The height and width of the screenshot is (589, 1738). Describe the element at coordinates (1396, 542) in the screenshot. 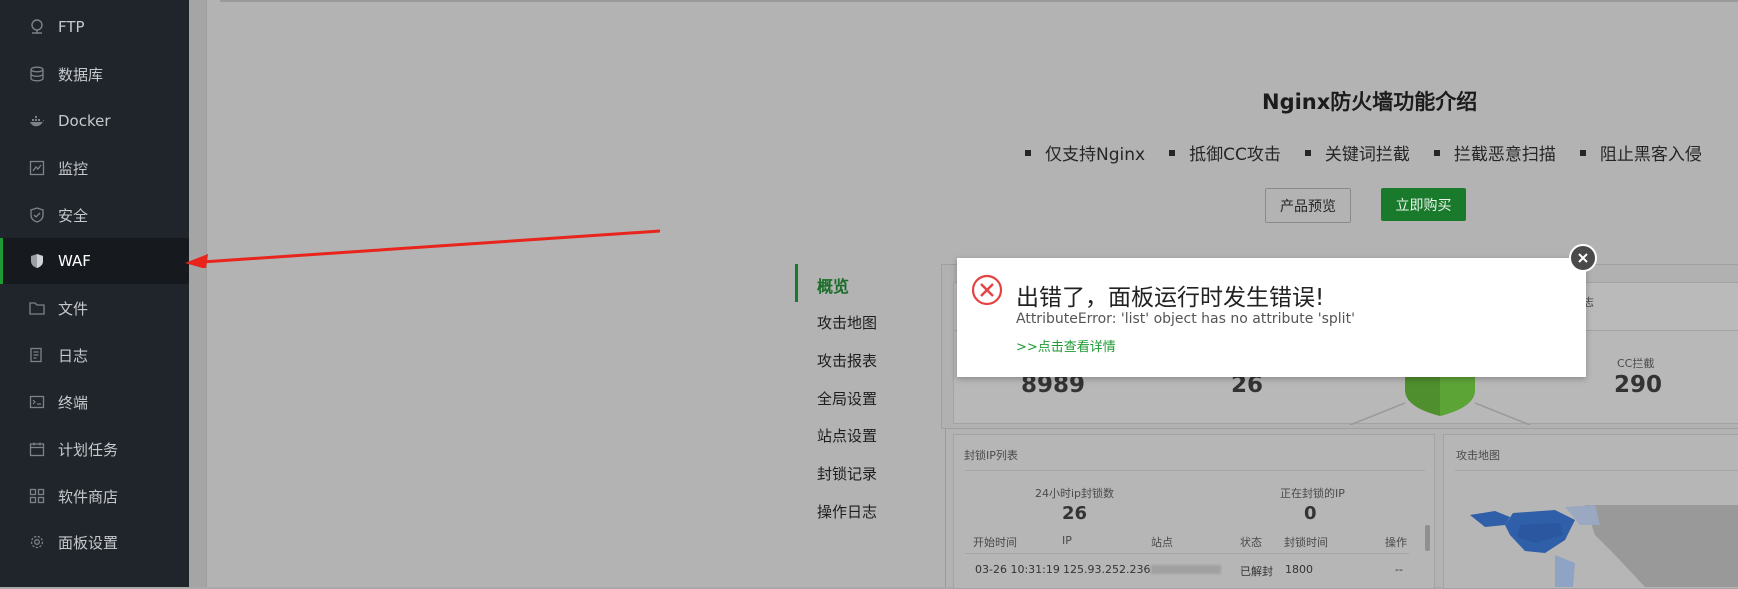

I see `col-action: 操作` at that location.